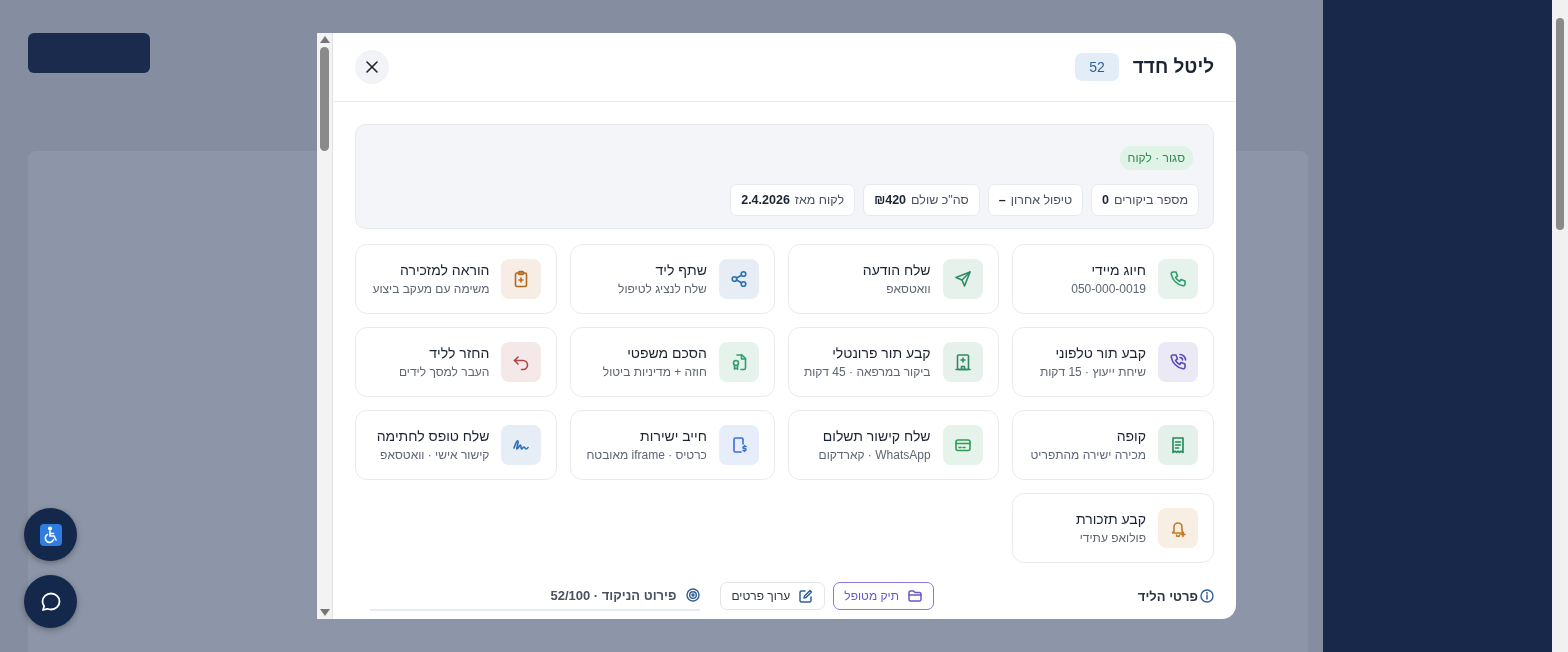 The image size is (1568, 652). Describe the element at coordinates (876, 436) in the screenshot. I see `action-title: שלח קישור תשלום` at that location.